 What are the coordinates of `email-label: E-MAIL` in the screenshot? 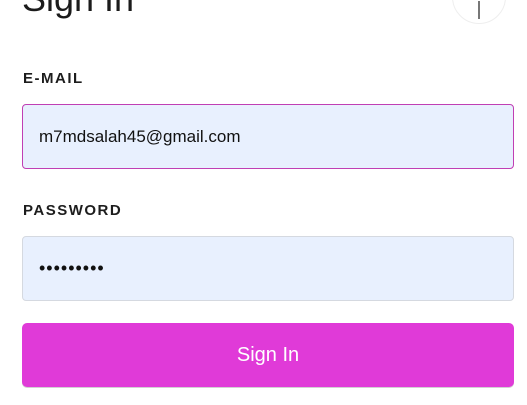 It's located at (53, 78).